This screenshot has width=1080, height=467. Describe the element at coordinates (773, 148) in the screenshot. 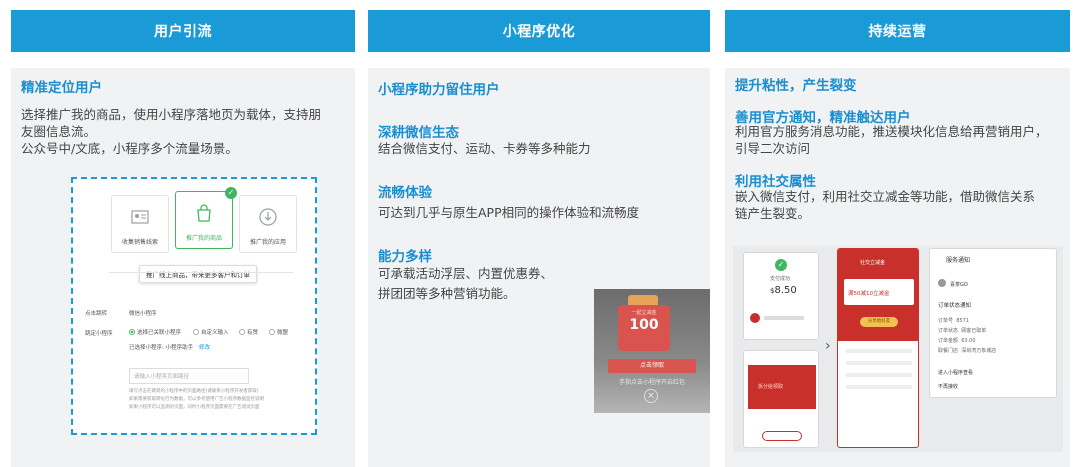

I see `section-text-line-2: 引导二次访问` at that location.